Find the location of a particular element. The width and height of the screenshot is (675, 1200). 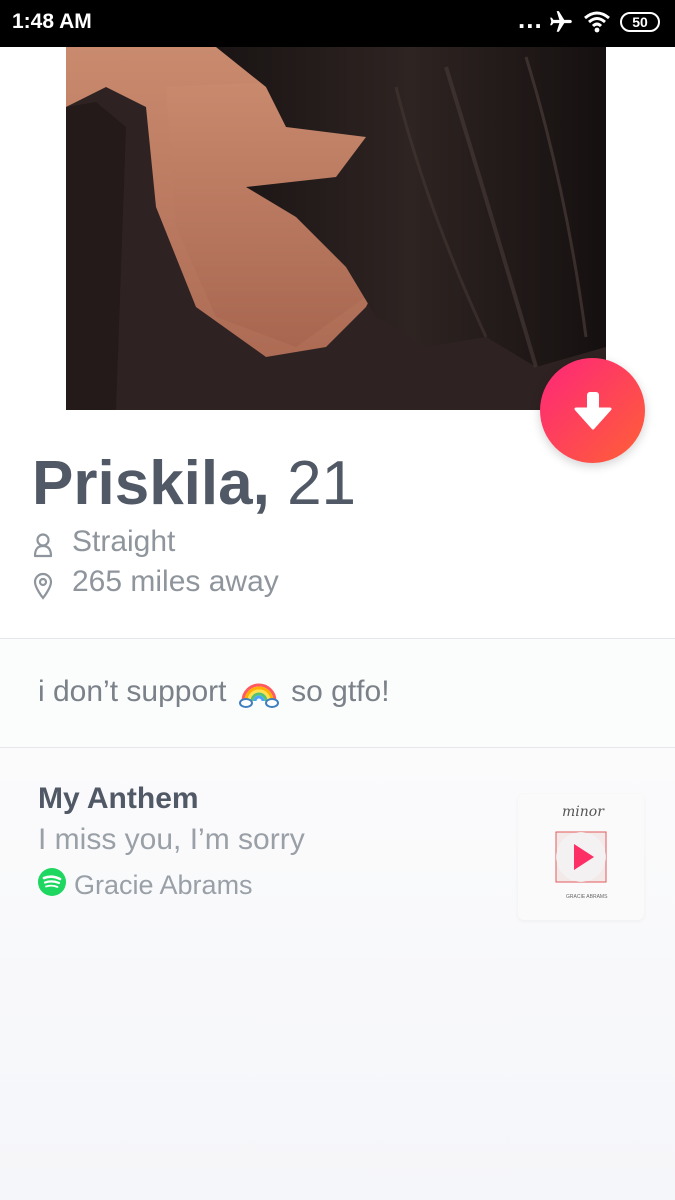

arrow-down-icon is located at coordinates (593, 411).